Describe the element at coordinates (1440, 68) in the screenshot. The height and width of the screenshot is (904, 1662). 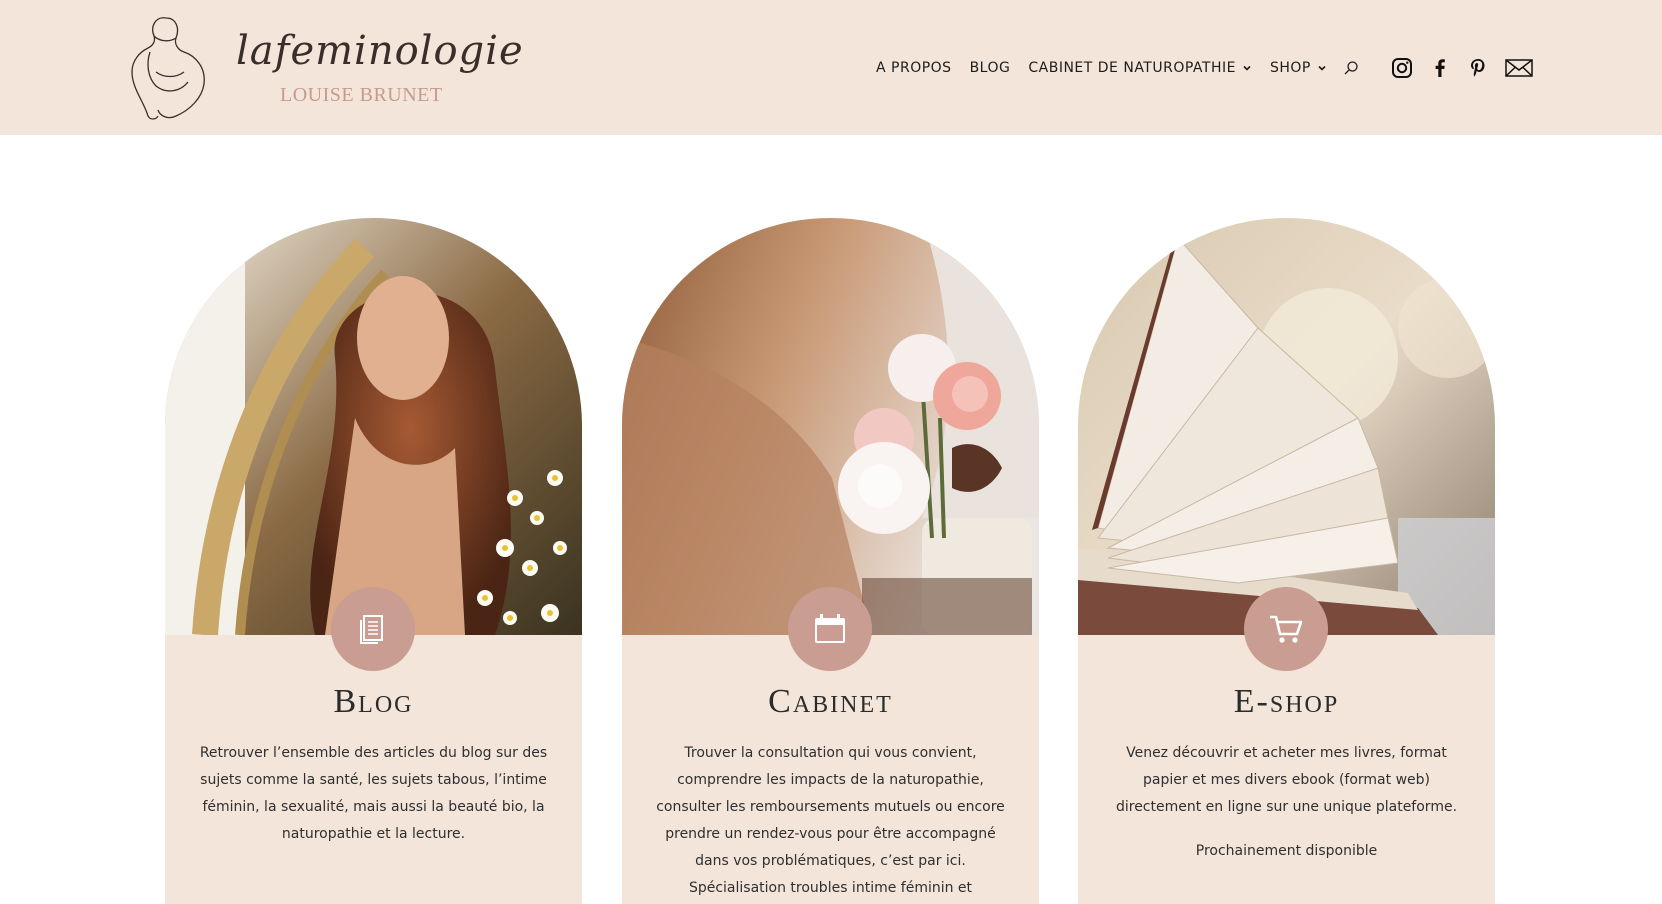
I see `facebook-icon` at that location.